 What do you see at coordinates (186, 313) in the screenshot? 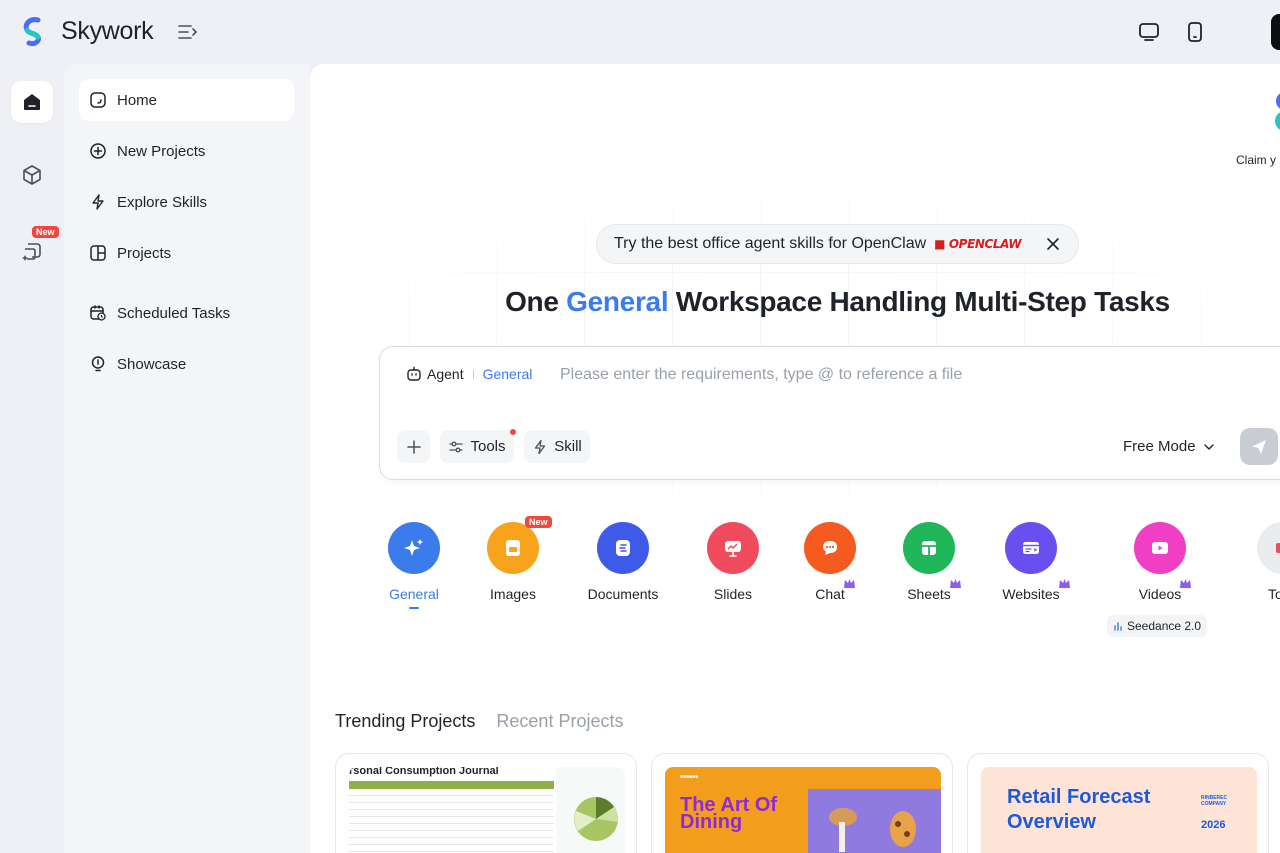
I see `sidebar-item-scheduled-tasks: Scheduled Tasks` at bounding box center [186, 313].